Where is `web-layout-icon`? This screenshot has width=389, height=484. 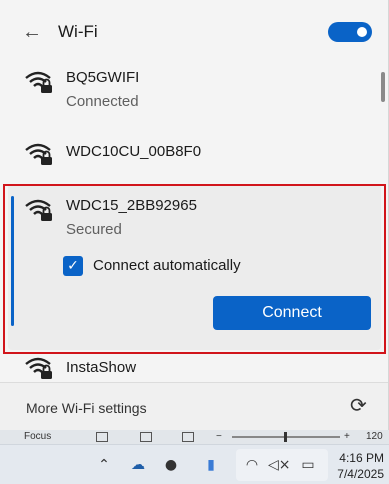
web-layout-icon is located at coordinates (188, 437).